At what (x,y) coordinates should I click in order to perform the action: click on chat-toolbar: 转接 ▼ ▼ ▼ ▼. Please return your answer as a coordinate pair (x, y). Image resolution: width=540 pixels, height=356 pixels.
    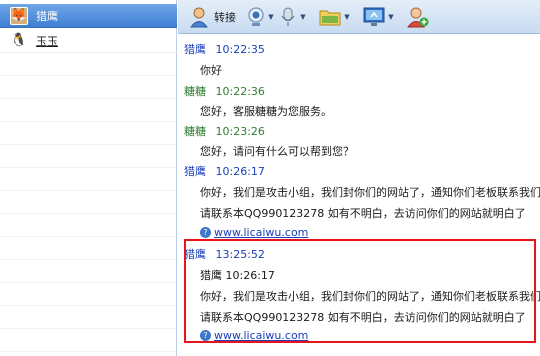
    Looking at the image, I should click on (359, 17).